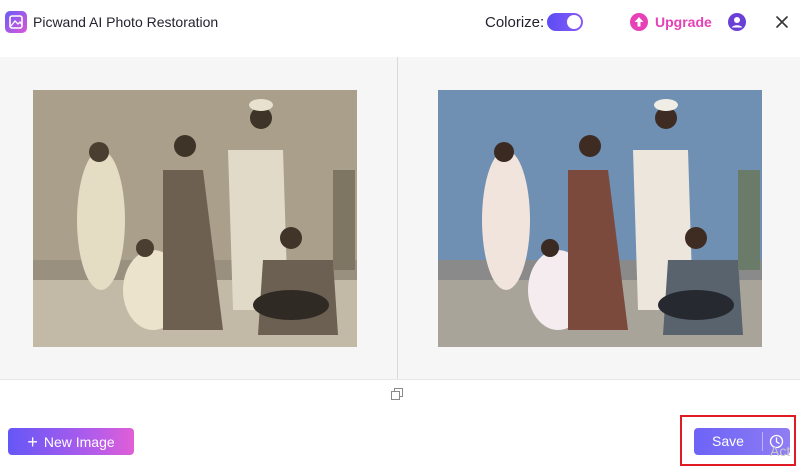  What do you see at coordinates (32, 441) in the screenshot?
I see `plus-icon: +` at bounding box center [32, 441].